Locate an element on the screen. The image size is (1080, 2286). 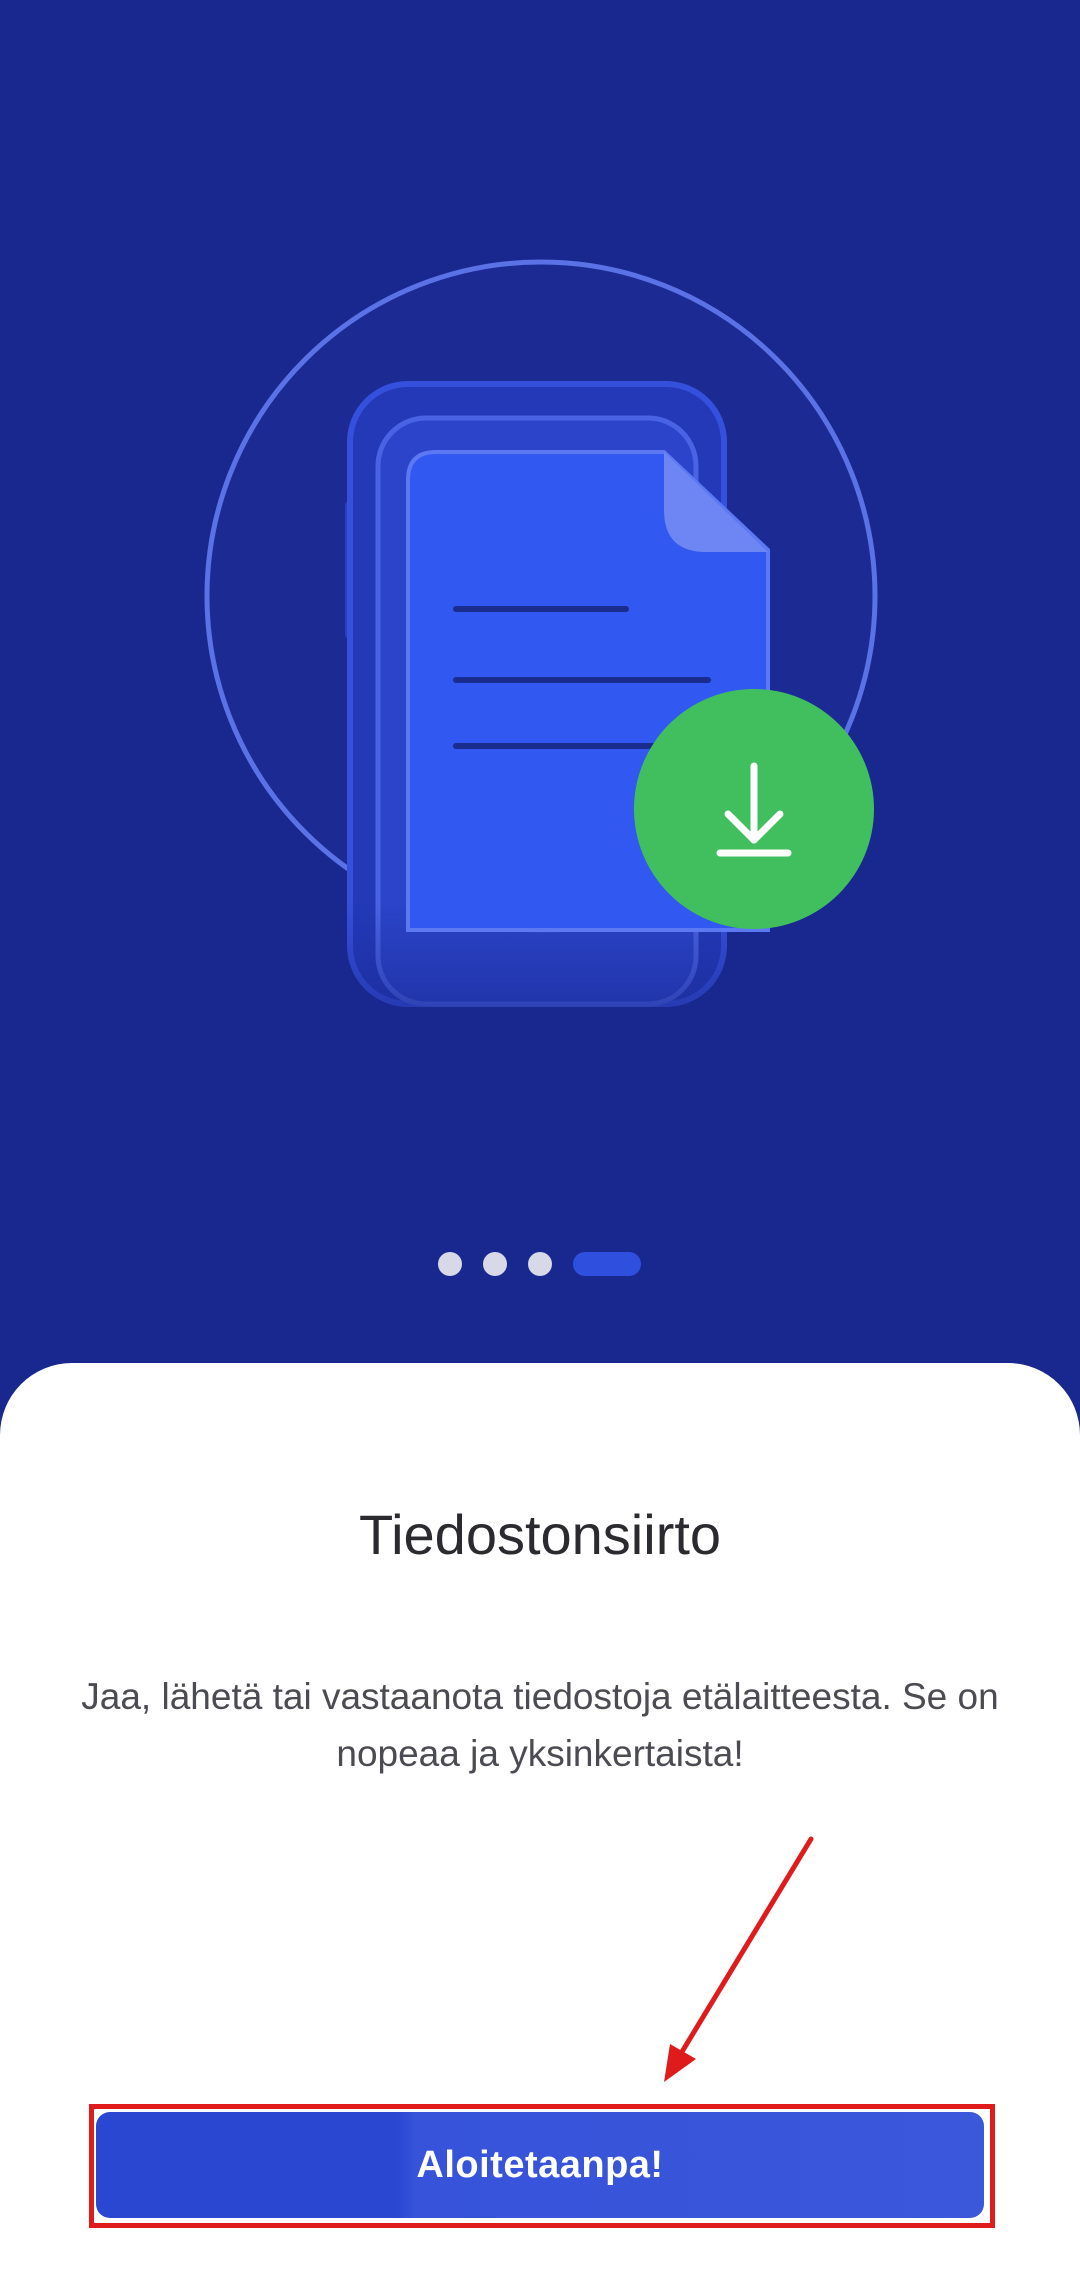
download-icon is located at coordinates (754, 809).